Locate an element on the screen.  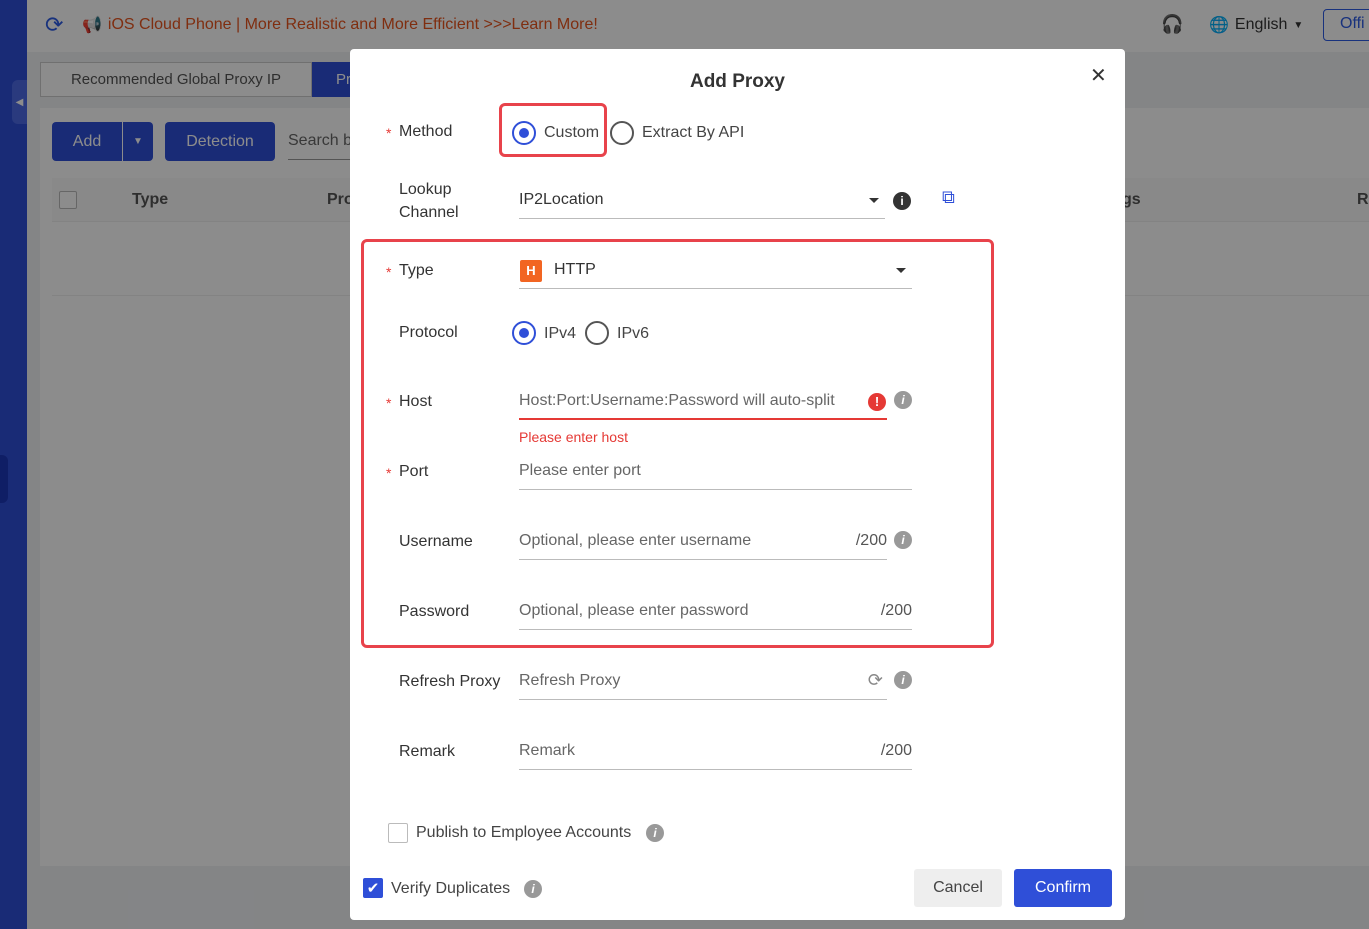
http-badge-icon: H is located at coordinates (531, 271).